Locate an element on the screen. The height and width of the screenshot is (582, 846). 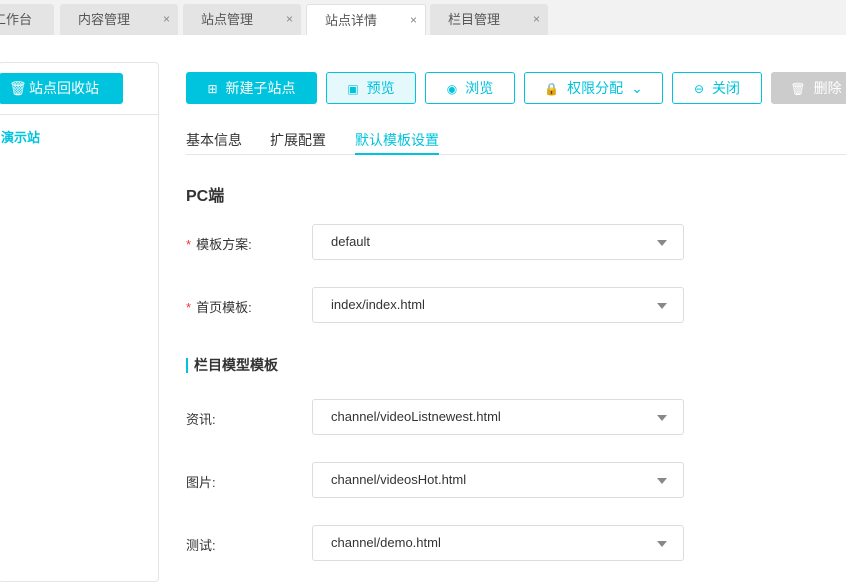
channel-model-title: 栏目模型模板 is located at coordinates (232, 365).